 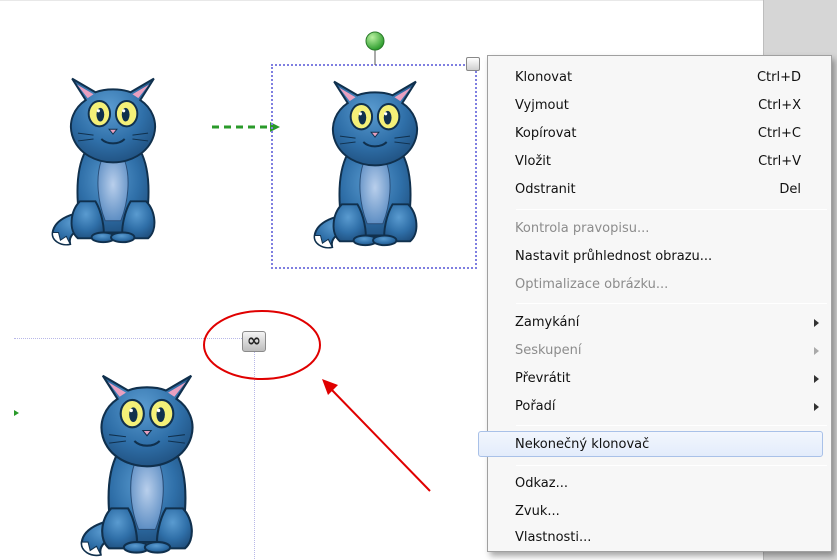 I want to click on menu-item-grouping: Seskupení, so click(x=659, y=351).